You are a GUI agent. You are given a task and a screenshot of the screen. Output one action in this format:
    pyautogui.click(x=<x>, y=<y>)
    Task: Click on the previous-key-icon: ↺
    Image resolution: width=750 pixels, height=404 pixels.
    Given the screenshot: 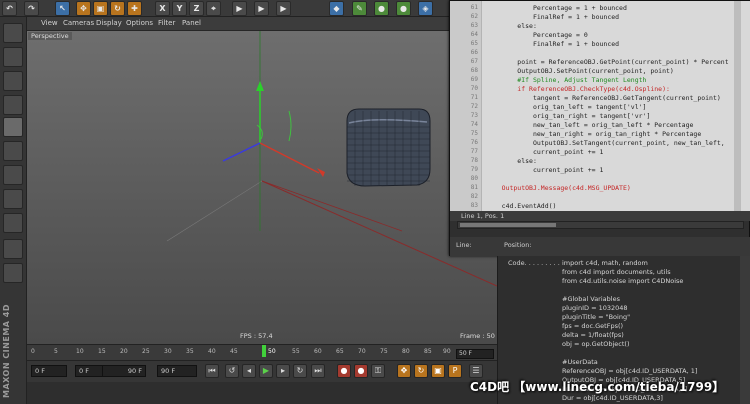 What is the action you would take?
    pyautogui.click(x=232, y=371)
    